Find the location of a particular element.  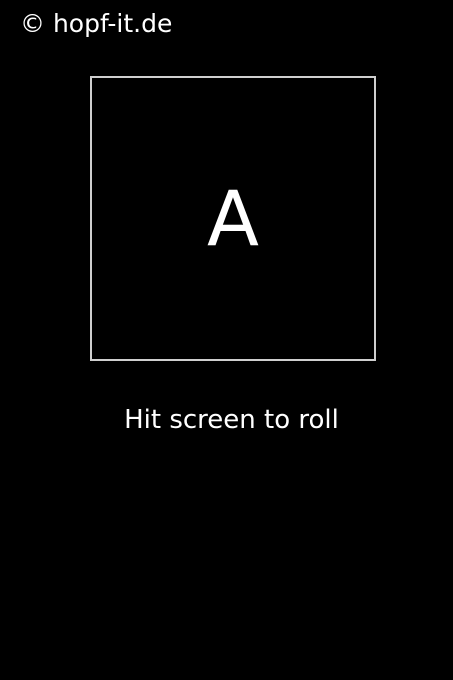

copyright-label: © hopf-it.de is located at coordinates (96, 23).